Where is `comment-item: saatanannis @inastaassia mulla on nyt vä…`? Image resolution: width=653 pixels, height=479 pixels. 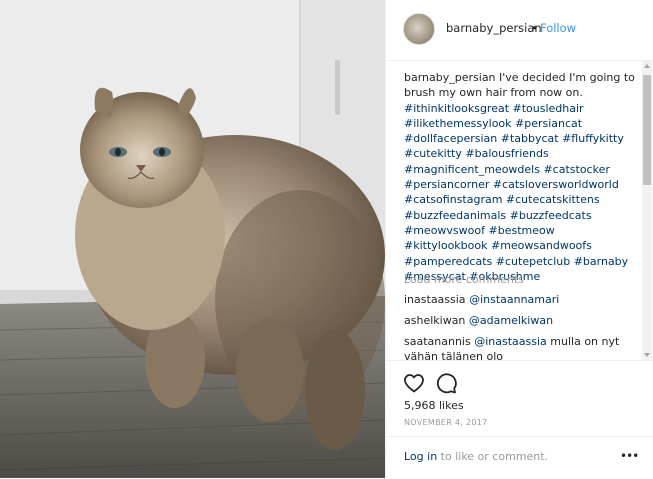 comment-item: saatanannis @inastaassia mulla on nyt vä… is located at coordinates (520, 347).